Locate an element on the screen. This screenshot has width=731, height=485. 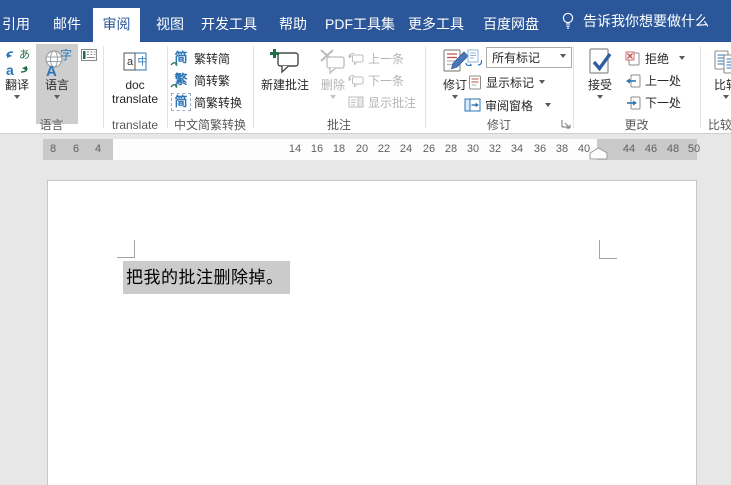
ruler-number: 14 is located at coordinates (295, 149).